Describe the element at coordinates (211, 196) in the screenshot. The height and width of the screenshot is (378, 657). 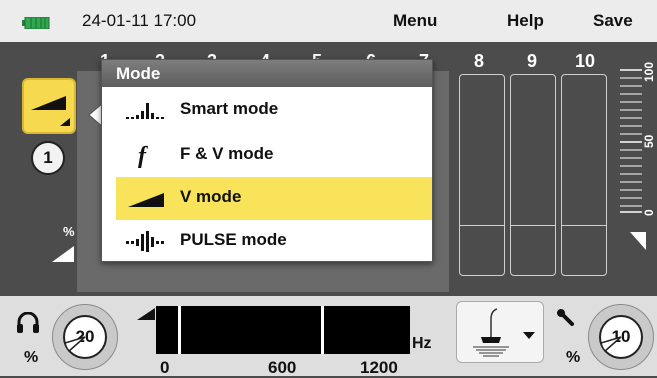
I see `mode-option-label: V mode` at that location.